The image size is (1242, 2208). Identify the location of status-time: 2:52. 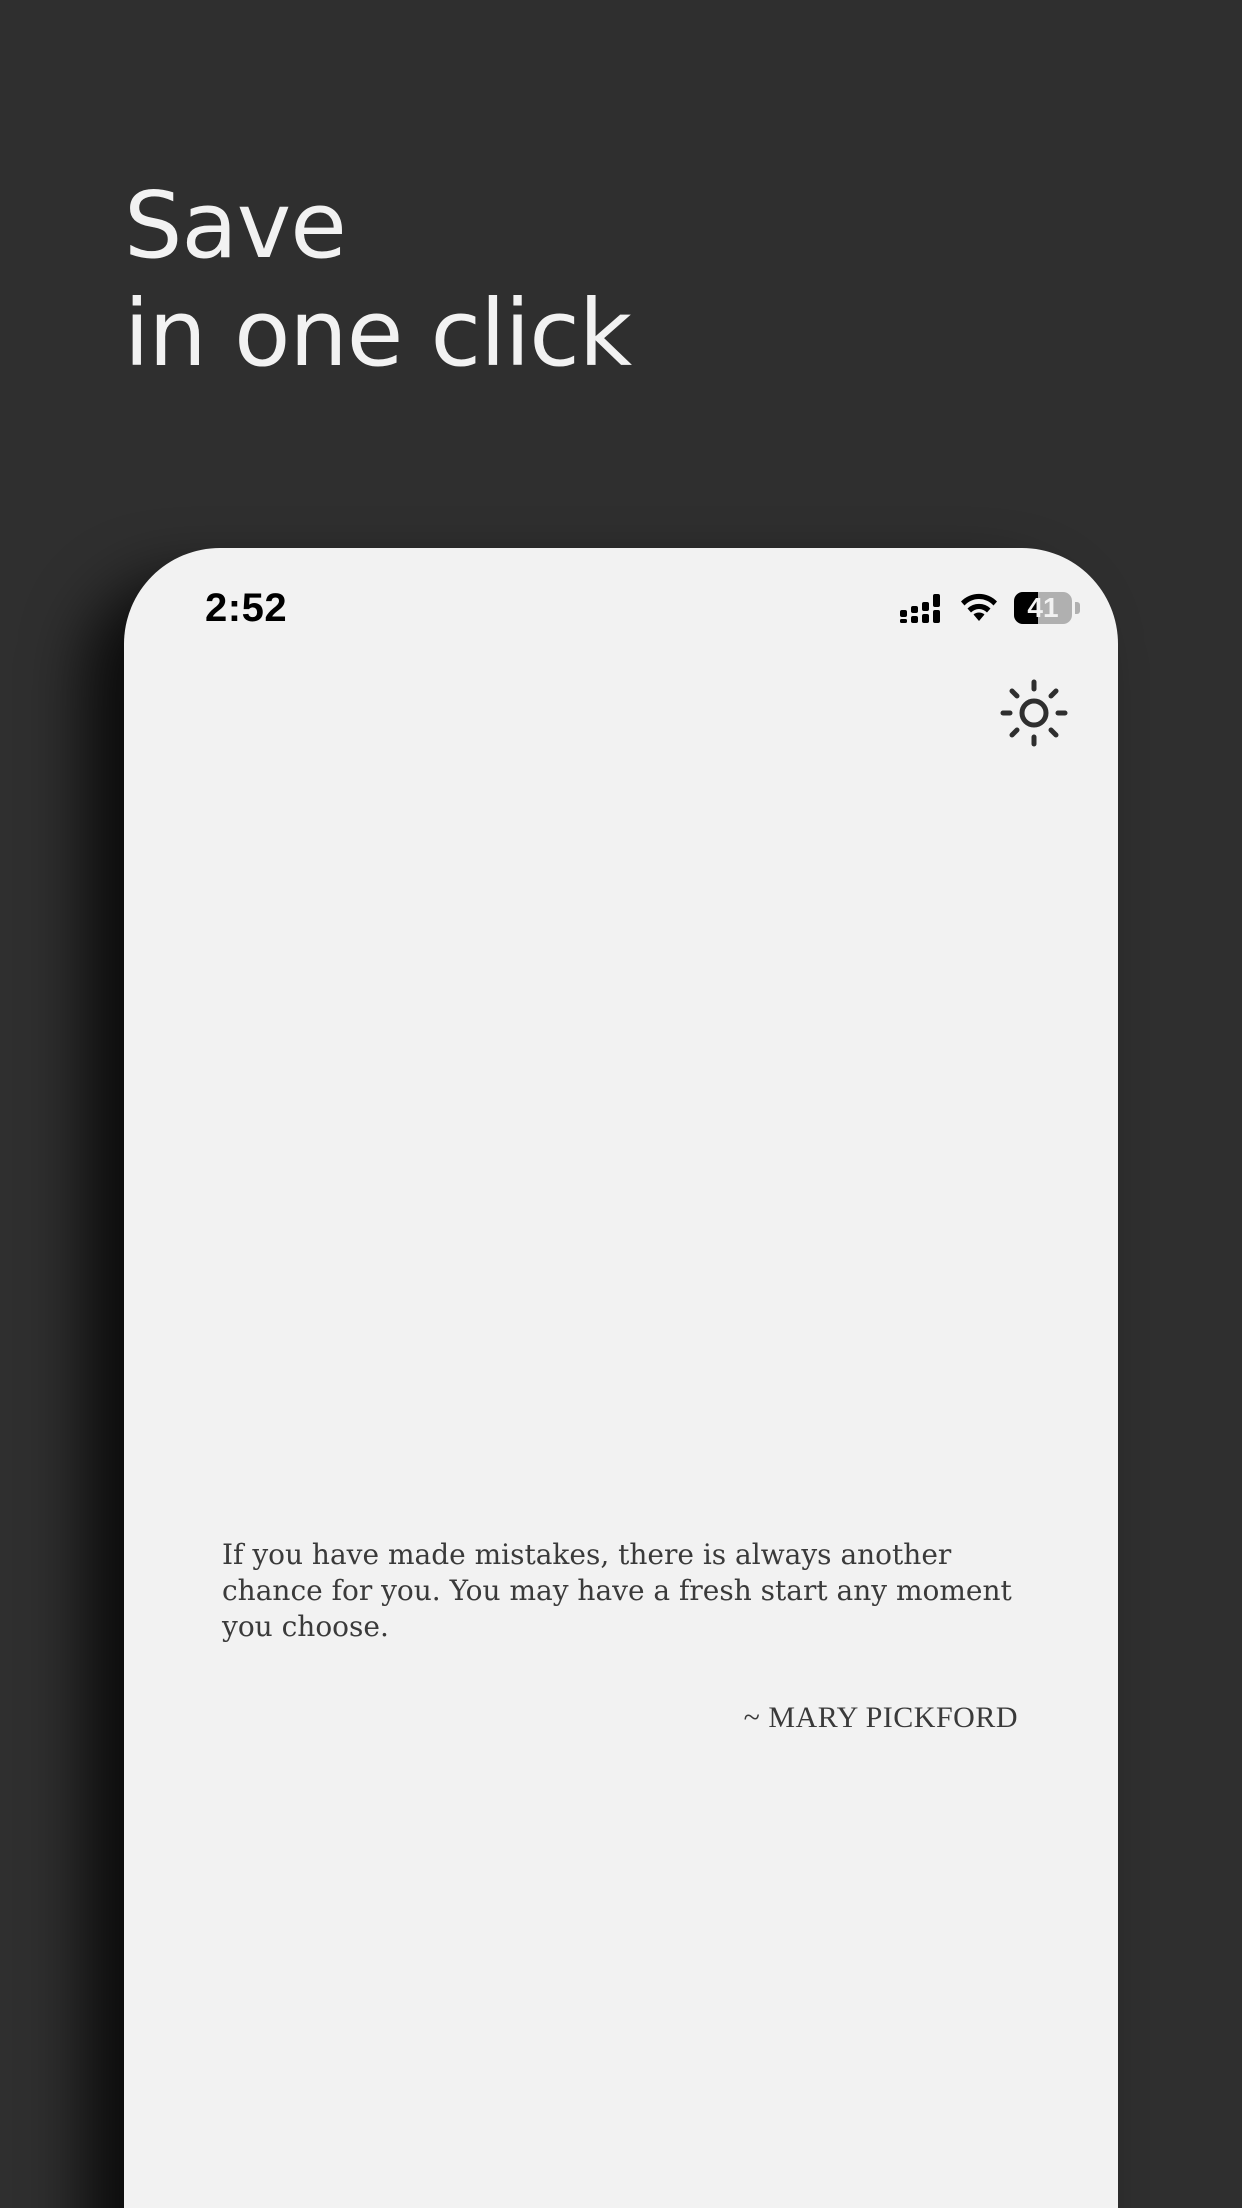
(246, 608).